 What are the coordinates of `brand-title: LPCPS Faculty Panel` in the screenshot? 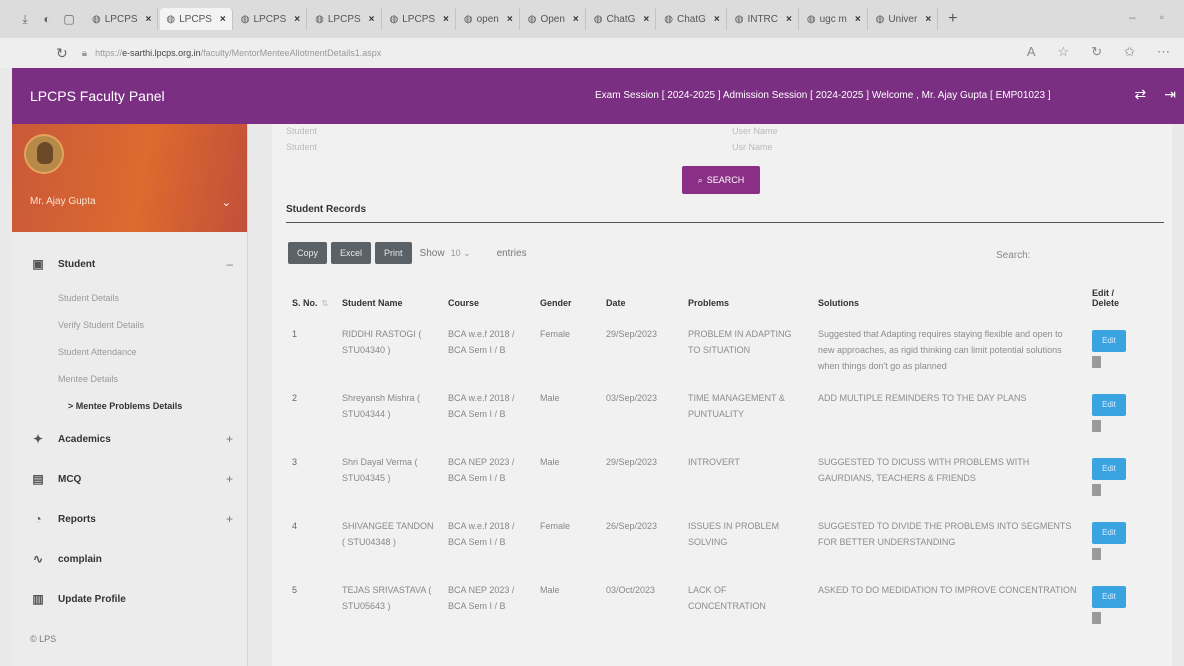 It's located at (292, 96).